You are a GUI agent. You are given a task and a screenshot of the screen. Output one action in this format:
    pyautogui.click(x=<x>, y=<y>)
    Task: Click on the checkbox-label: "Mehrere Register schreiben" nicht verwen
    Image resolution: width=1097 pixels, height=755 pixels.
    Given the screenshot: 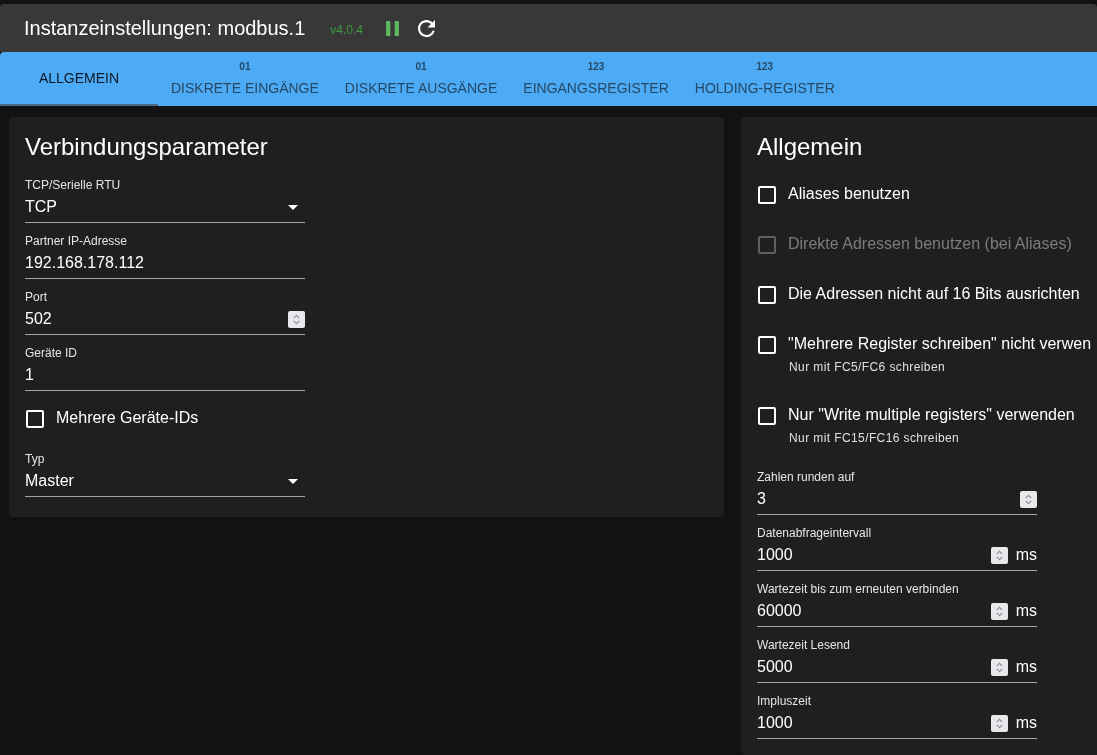 What is the action you would take?
    pyautogui.click(x=940, y=344)
    